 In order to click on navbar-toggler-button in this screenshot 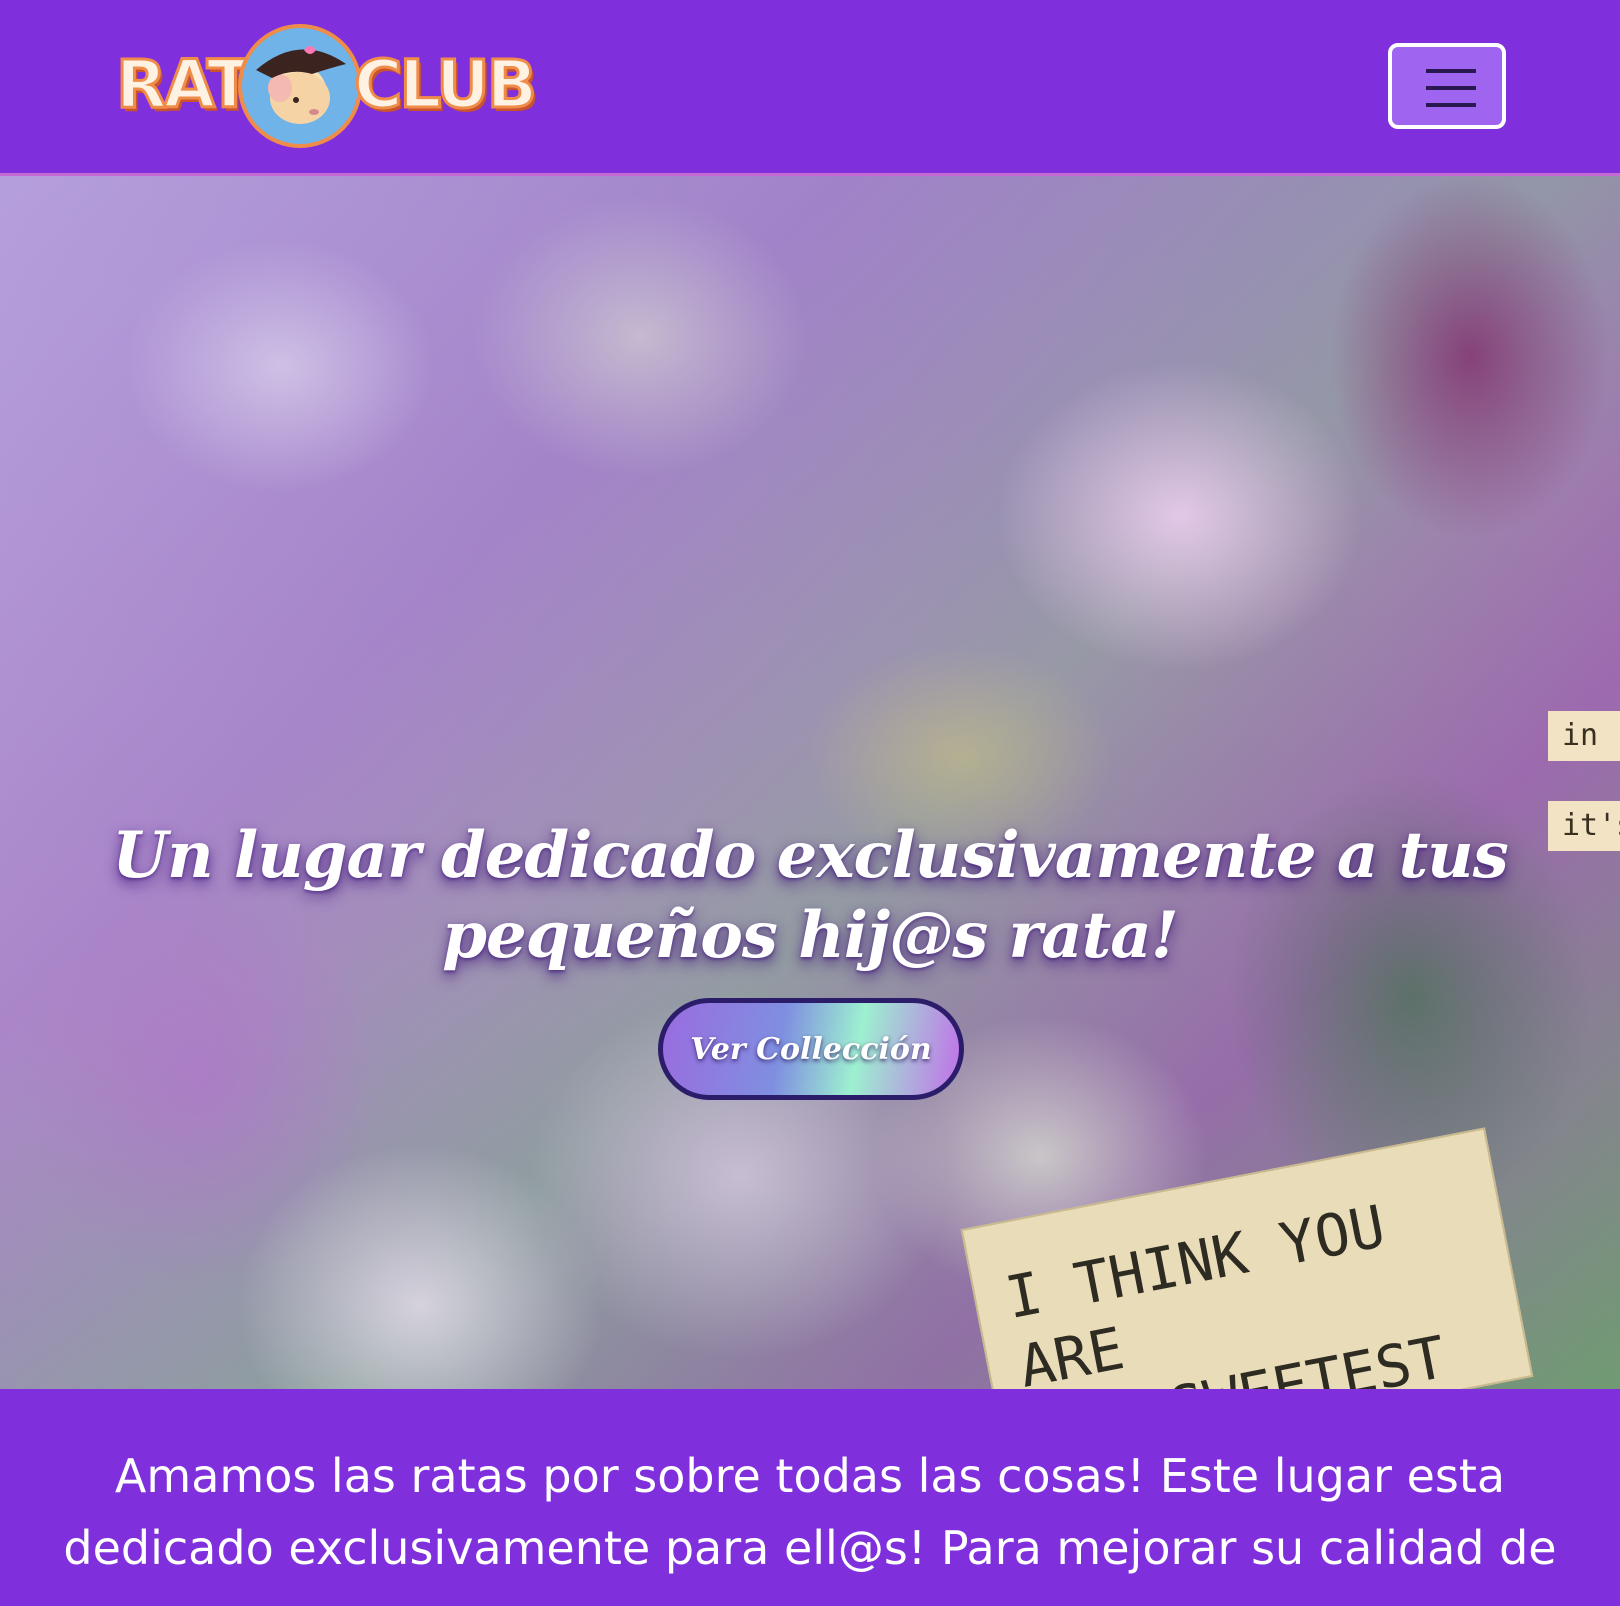, I will do `click(1447, 86)`.